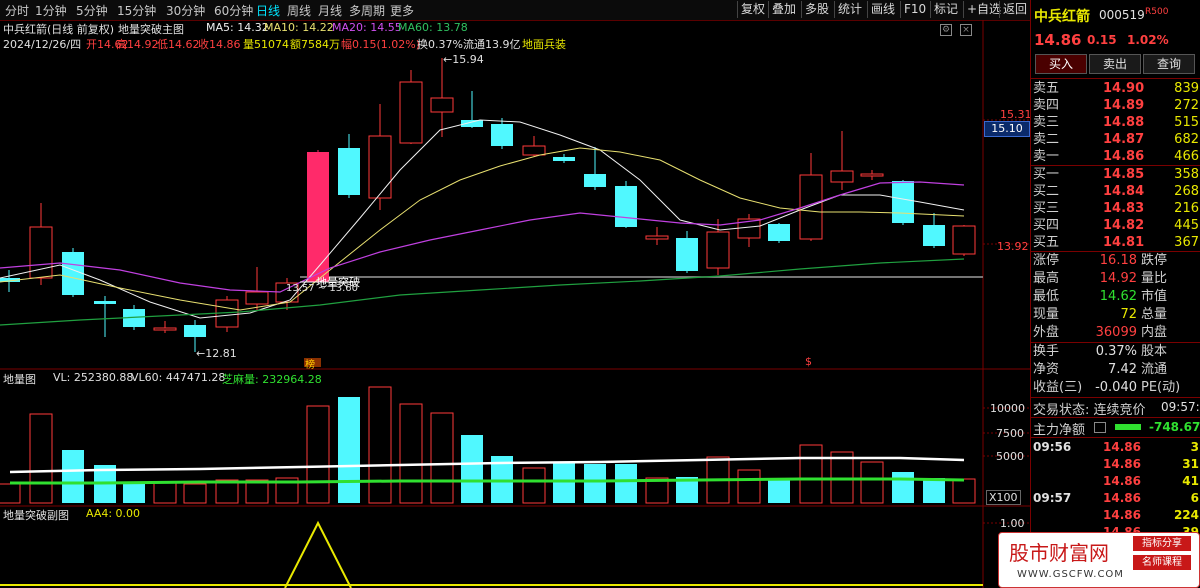  Describe the element at coordinates (402, 10) in the screenshot. I see `period-more: 更多` at that location.